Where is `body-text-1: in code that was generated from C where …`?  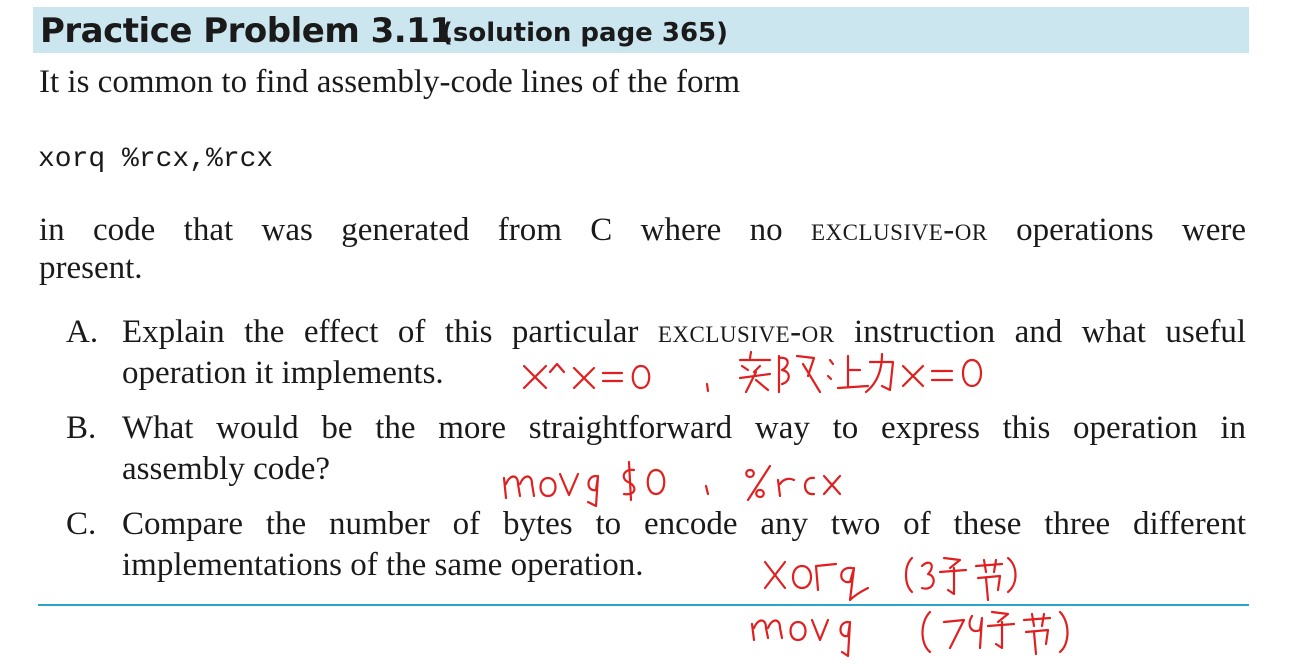
body-text-1: in code that was generated from C where … is located at coordinates (411, 230).